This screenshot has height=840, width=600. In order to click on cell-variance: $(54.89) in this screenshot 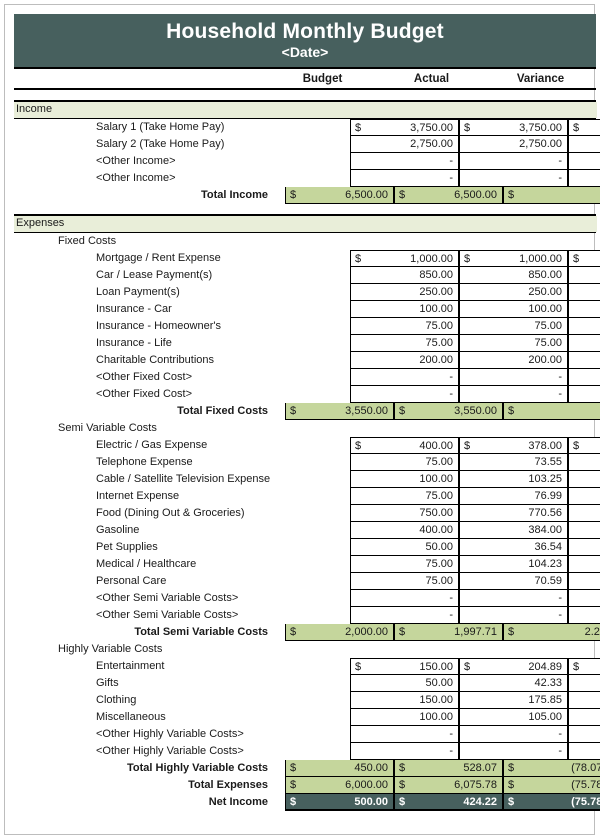, I will do `click(584, 666)`.